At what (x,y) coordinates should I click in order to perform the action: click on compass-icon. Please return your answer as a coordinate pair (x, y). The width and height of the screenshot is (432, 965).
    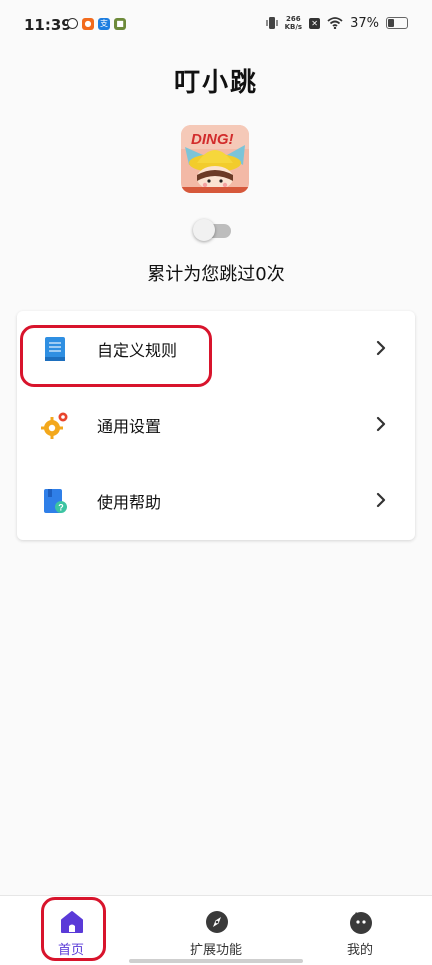
    Looking at the image, I should click on (217, 922).